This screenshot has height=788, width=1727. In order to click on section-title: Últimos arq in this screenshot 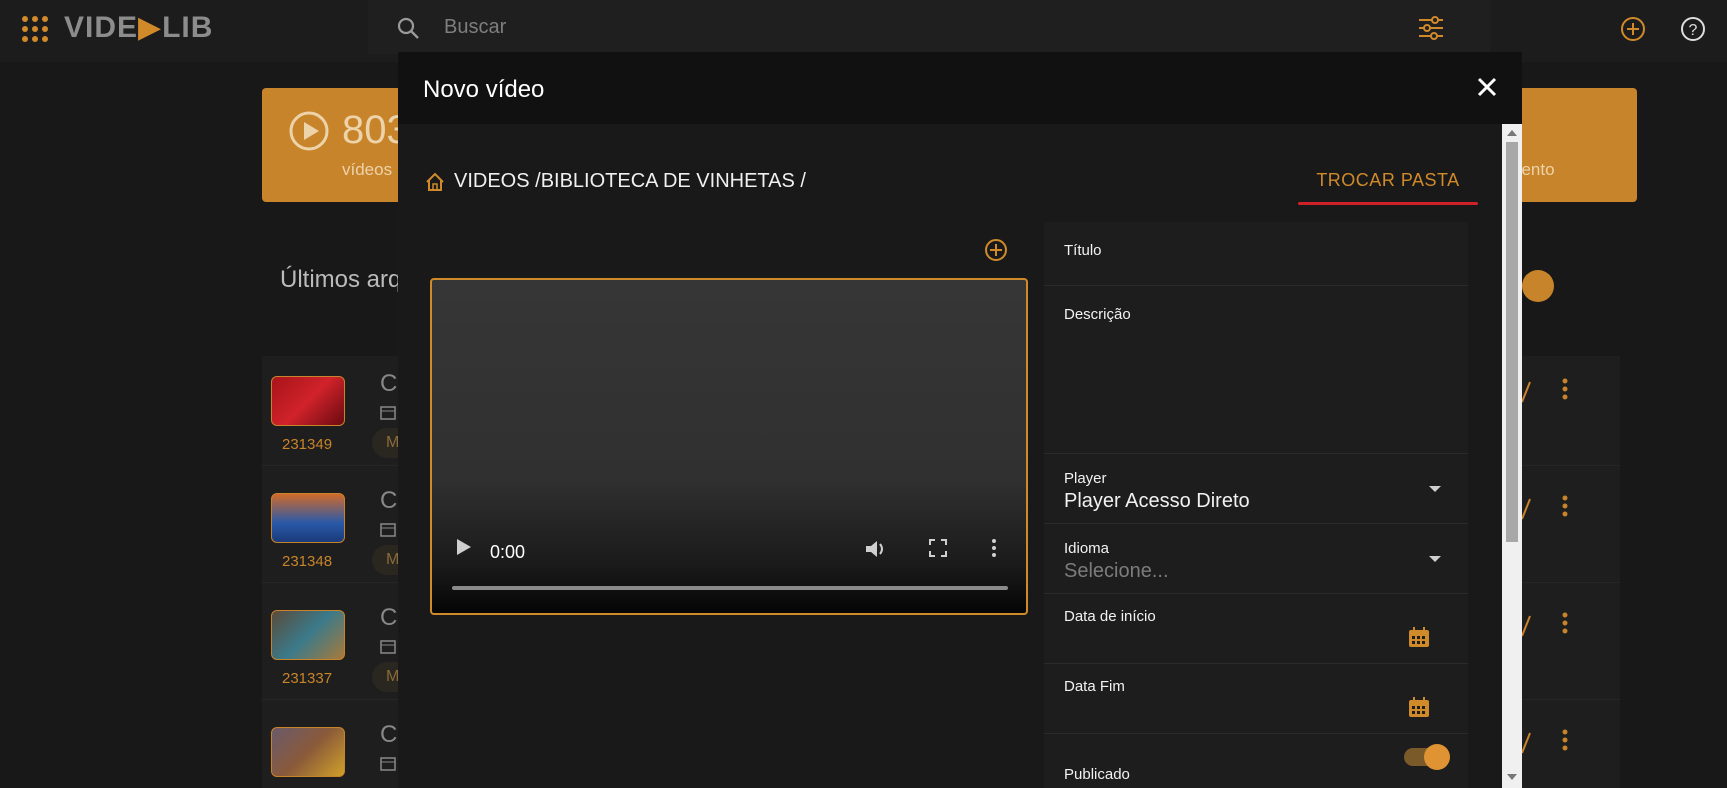, I will do `click(341, 279)`.